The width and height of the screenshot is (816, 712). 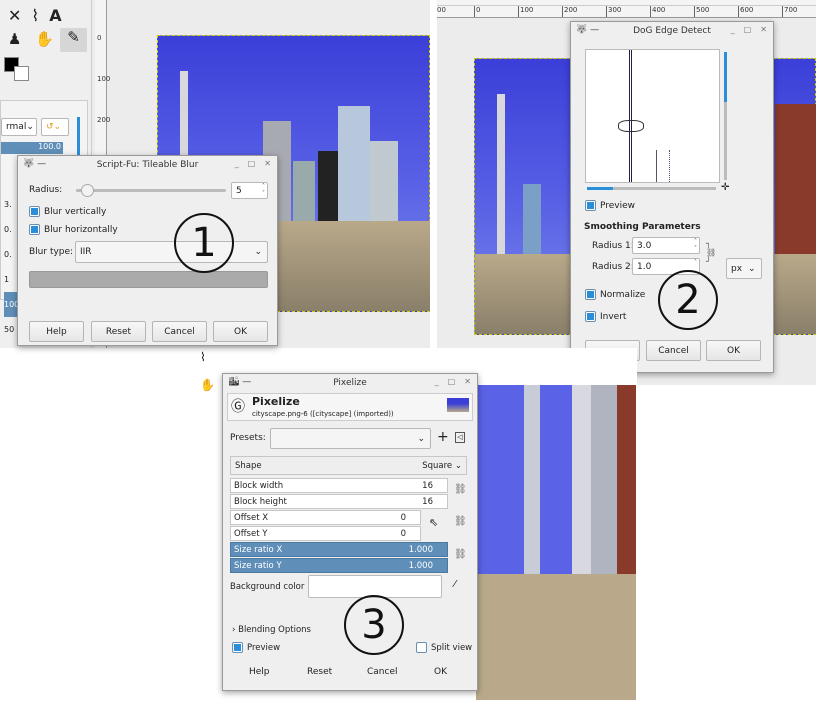 I want to click on size-ratio-x-field: Size ratio X 1.000, so click(x=339, y=549).